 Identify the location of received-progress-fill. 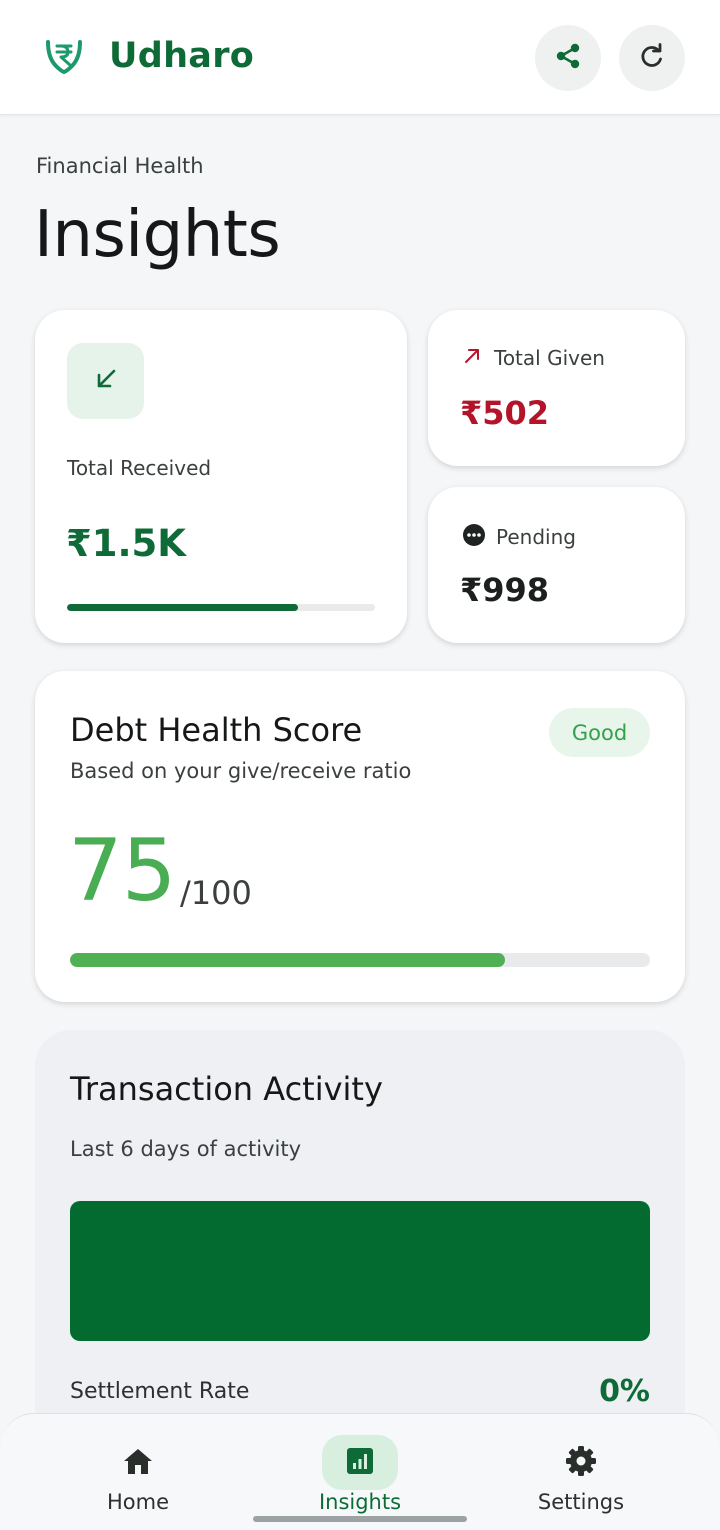
(182, 607).